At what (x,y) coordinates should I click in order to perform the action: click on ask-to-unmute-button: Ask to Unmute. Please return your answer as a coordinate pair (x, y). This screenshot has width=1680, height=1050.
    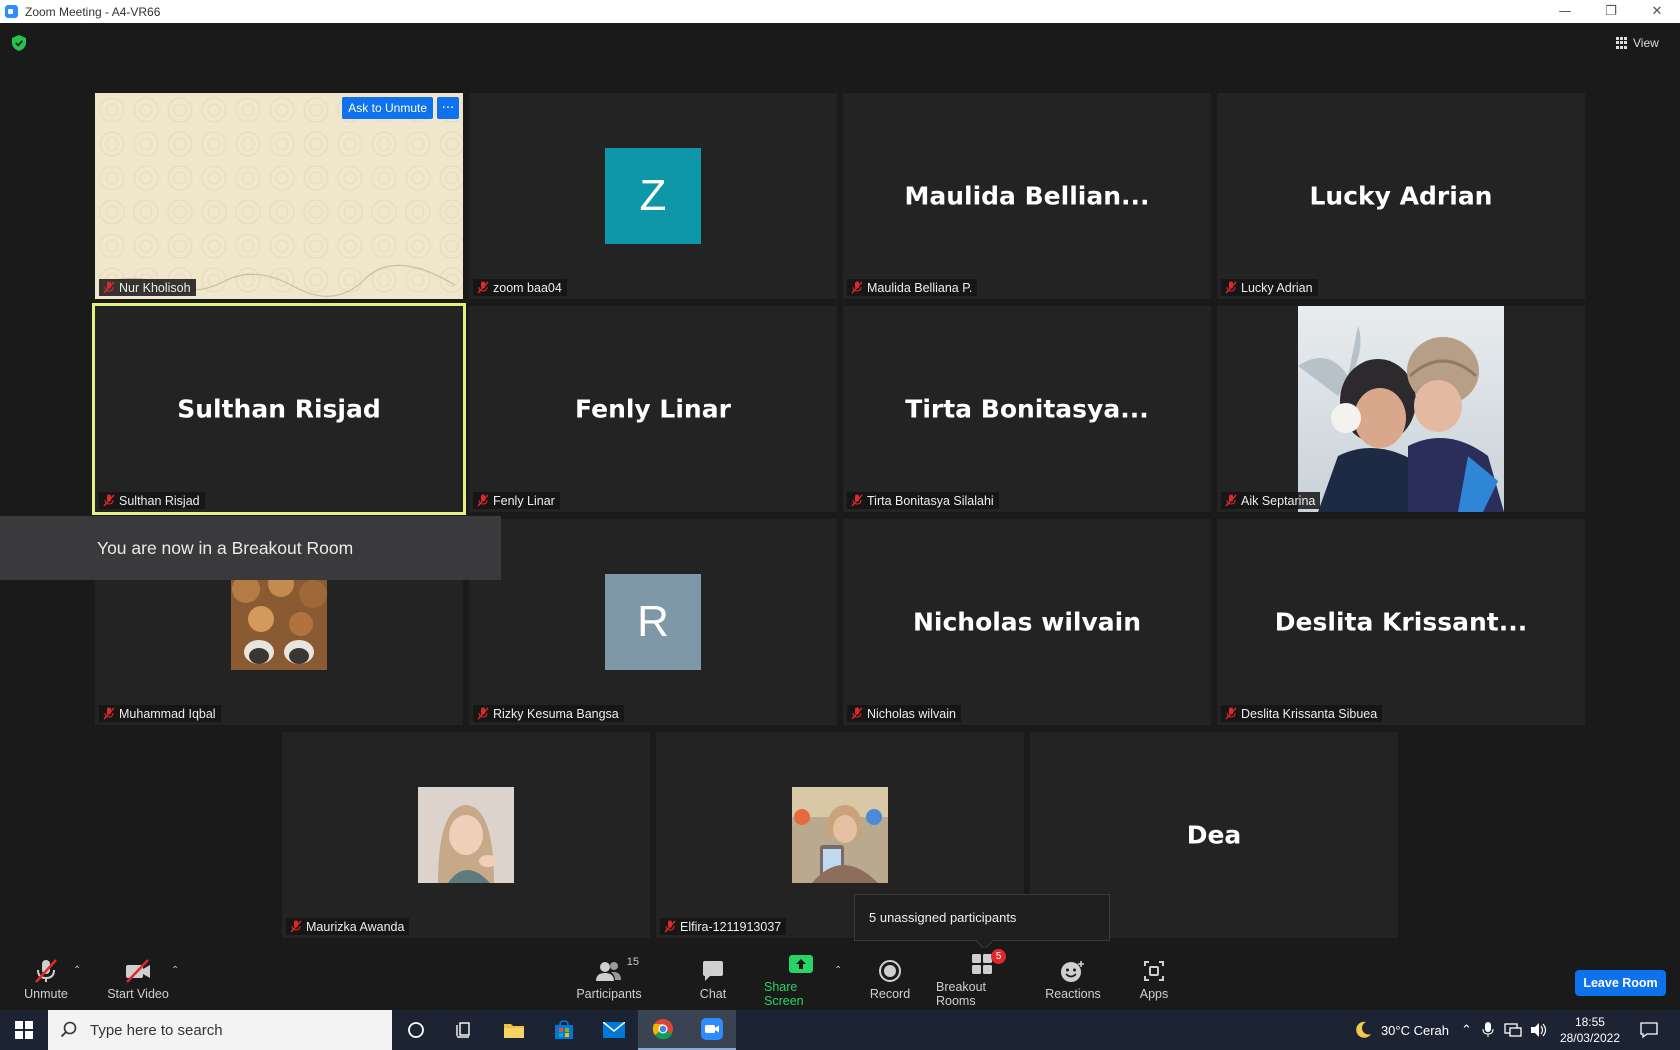
    Looking at the image, I should click on (387, 108).